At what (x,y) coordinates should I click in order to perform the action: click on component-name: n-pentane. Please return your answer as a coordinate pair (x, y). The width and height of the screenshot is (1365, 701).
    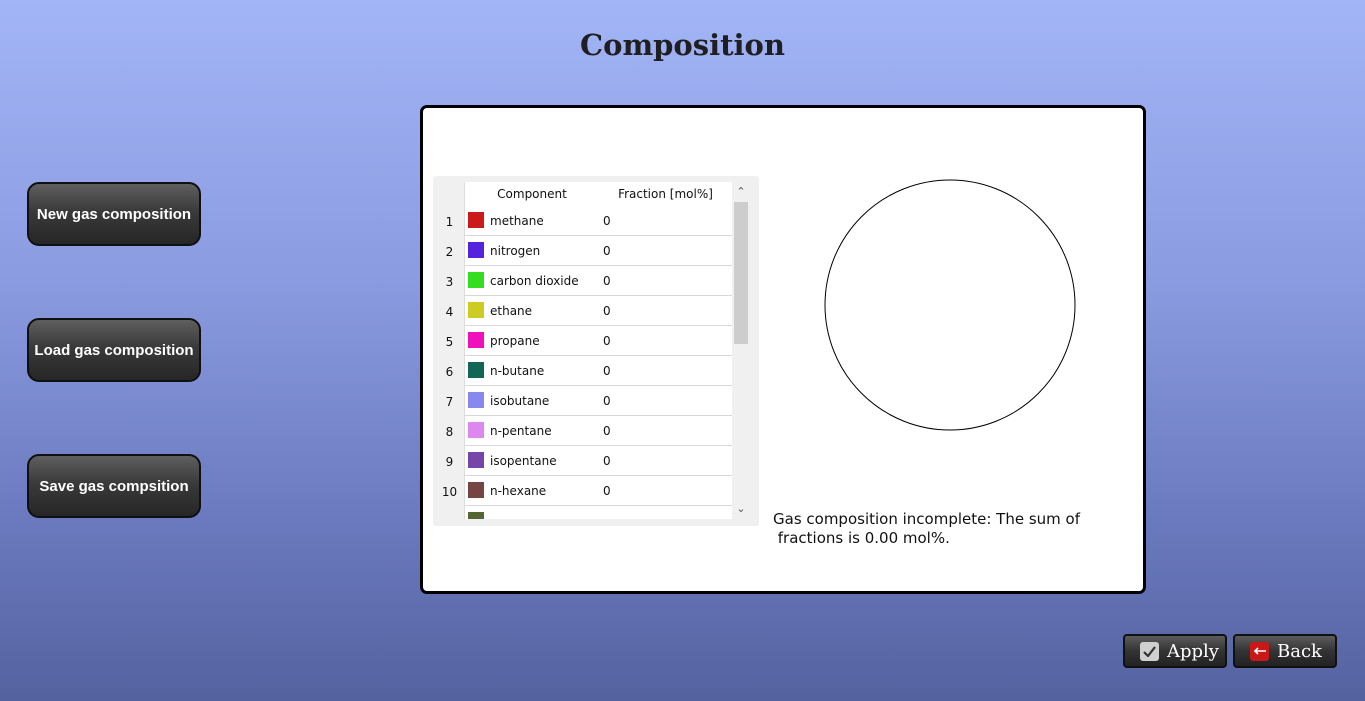
    Looking at the image, I should click on (521, 431).